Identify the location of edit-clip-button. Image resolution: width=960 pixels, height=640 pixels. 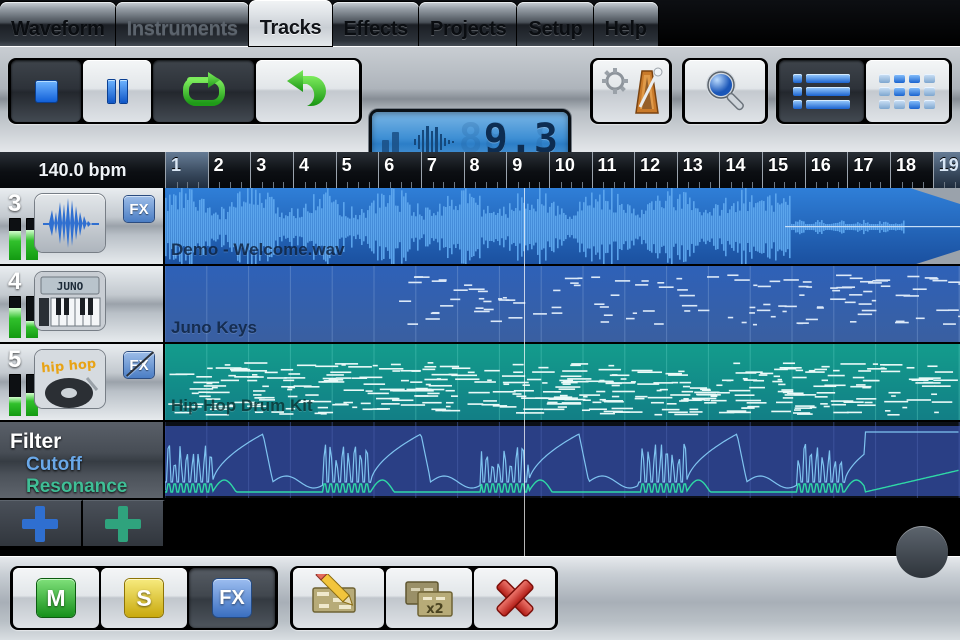
(338, 598).